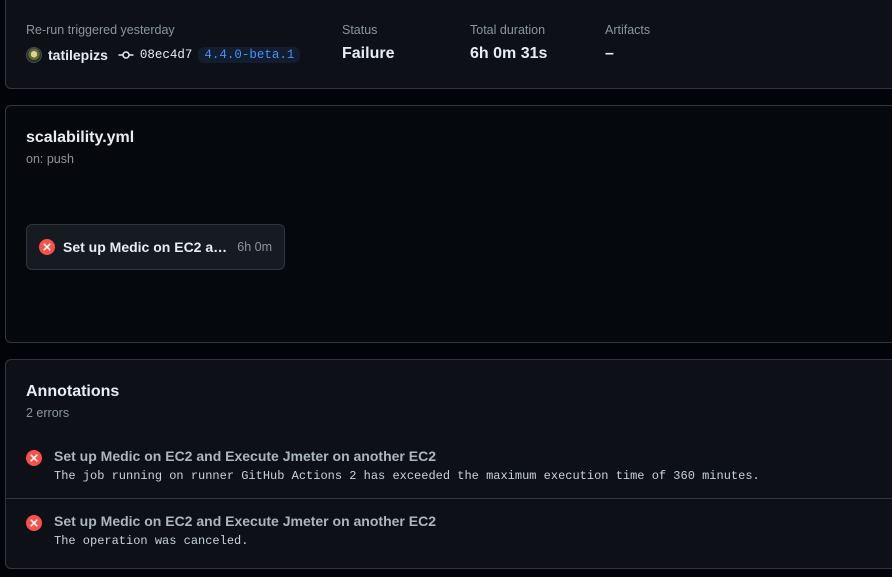 The width and height of the screenshot is (892, 577). I want to click on commit-sha-link: 08ec4d7, so click(166, 55).